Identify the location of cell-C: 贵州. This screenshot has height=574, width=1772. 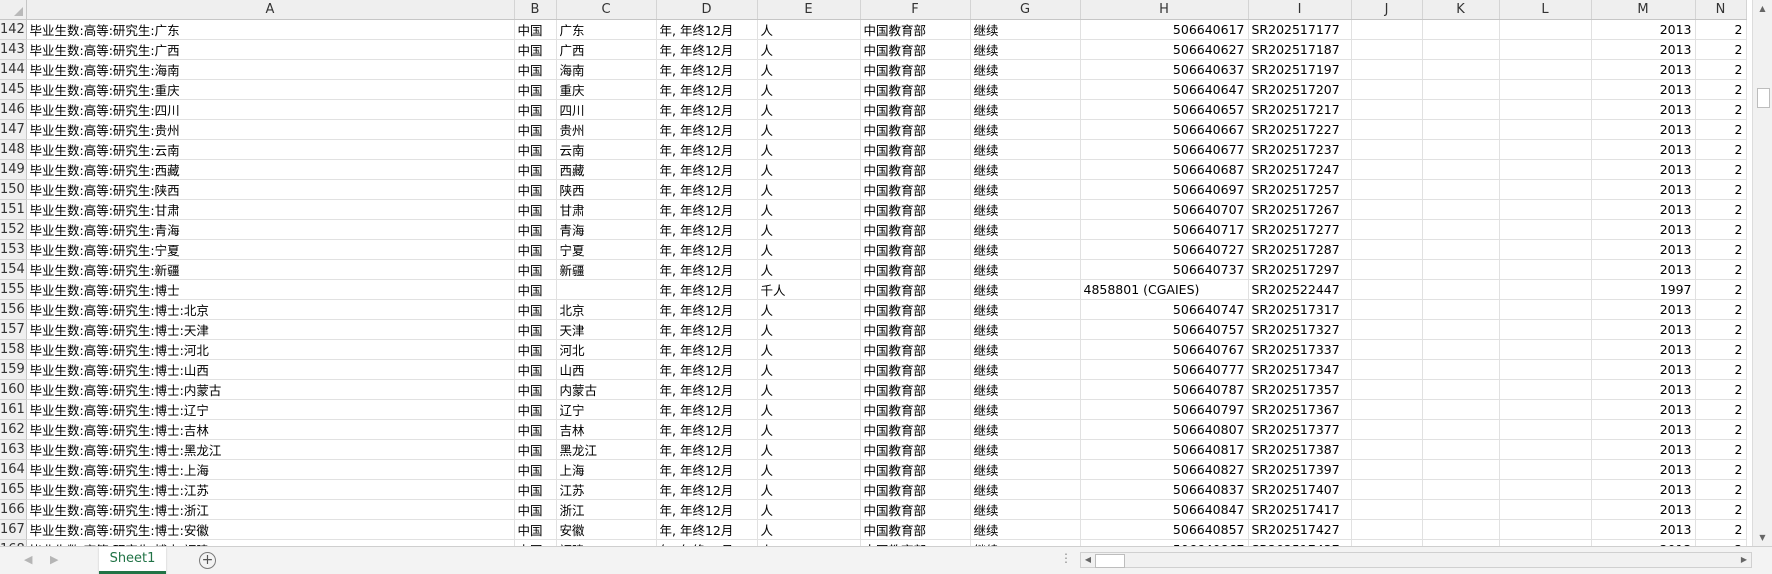
(606, 129).